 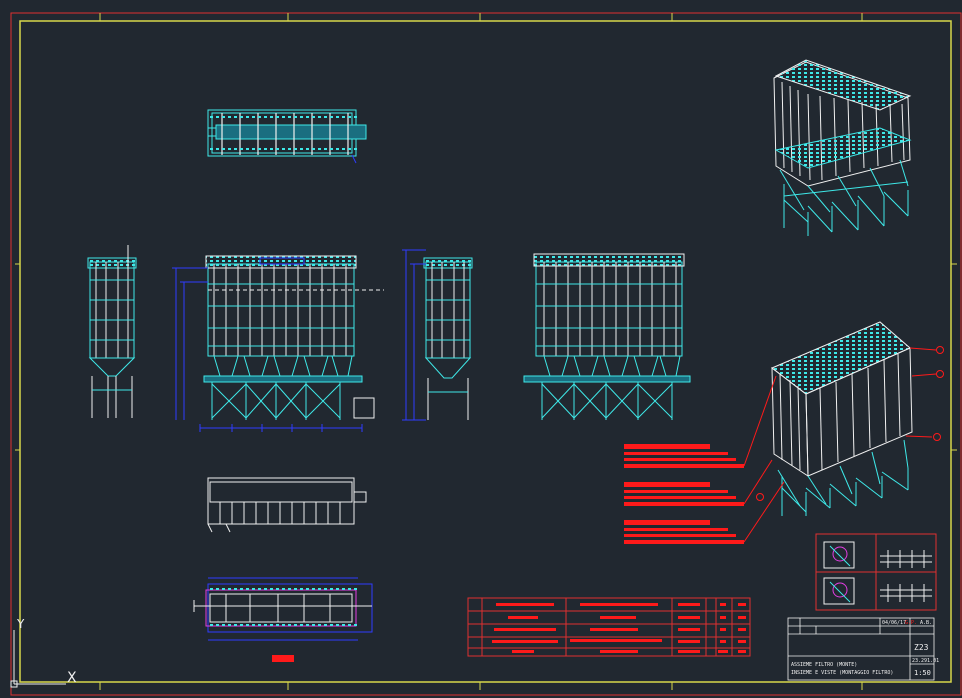 What do you see at coordinates (283, 619) in the screenshot?
I see `foundation-plan-view` at bounding box center [283, 619].